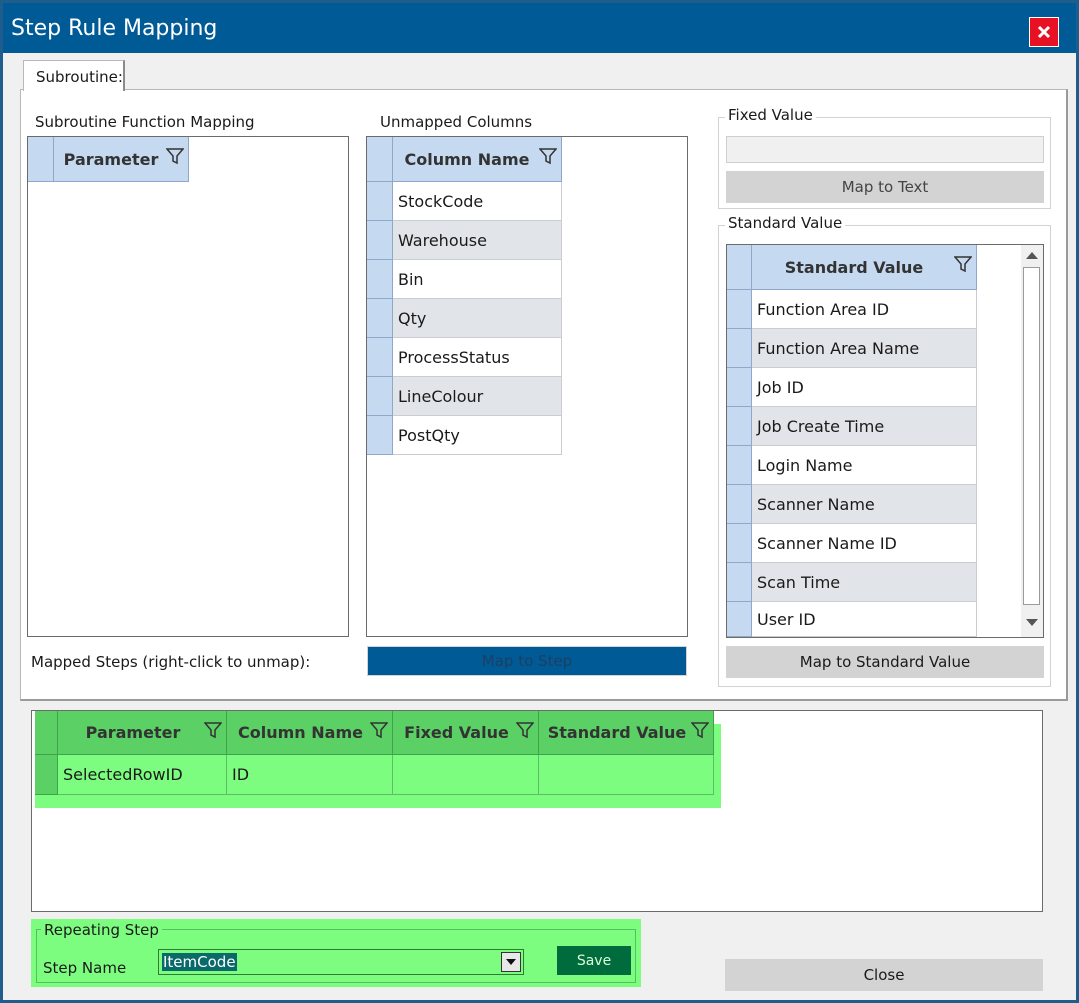 The width and height of the screenshot is (1079, 1003). I want to click on tab-subroutine: Subroutine:, so click(74, 75).